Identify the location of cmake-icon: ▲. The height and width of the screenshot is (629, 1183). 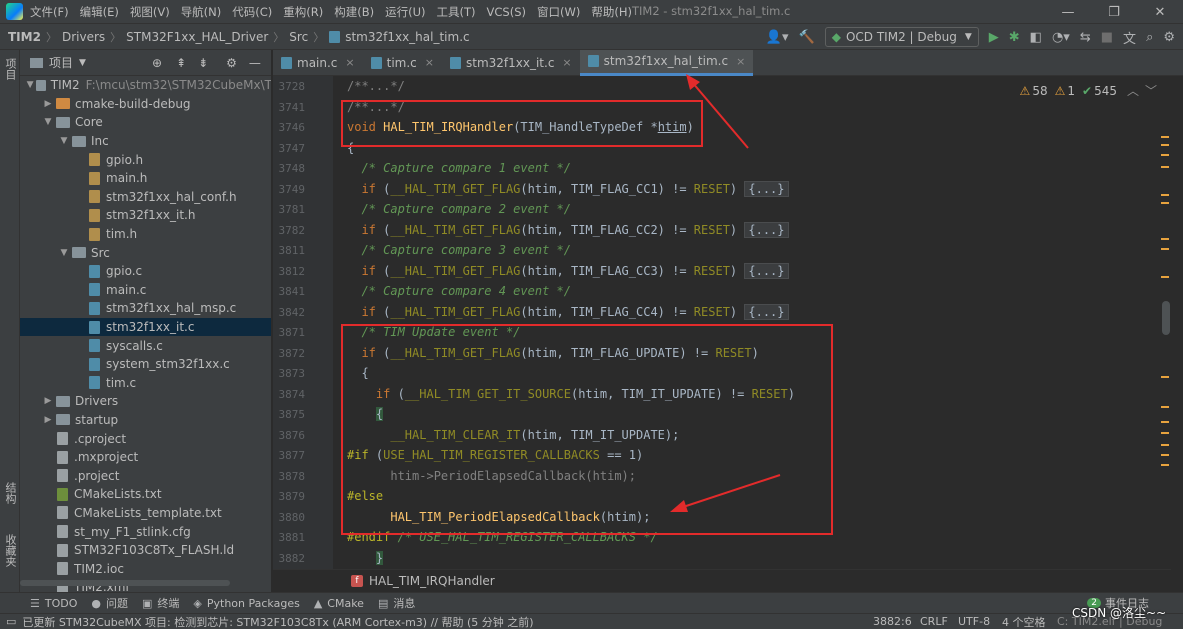
(318, 603).